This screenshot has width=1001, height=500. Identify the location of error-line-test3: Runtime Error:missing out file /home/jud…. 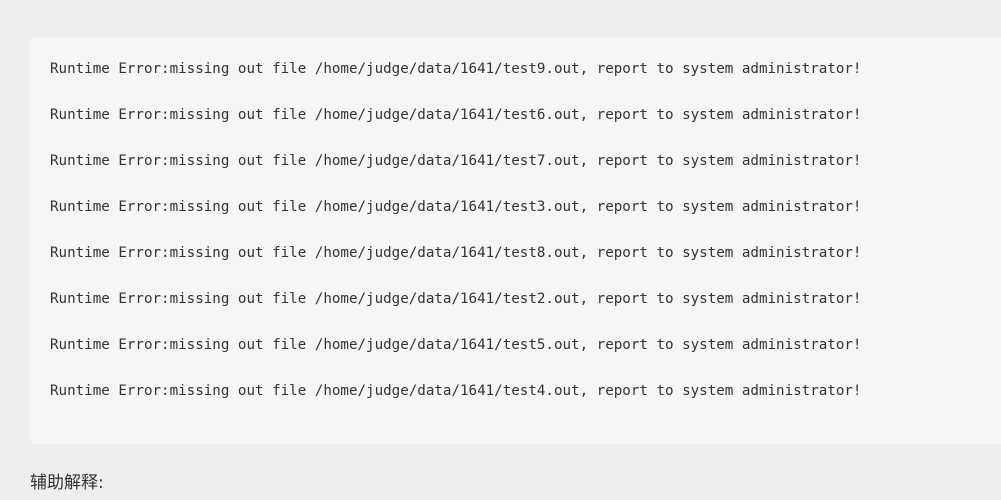
(456, 207).